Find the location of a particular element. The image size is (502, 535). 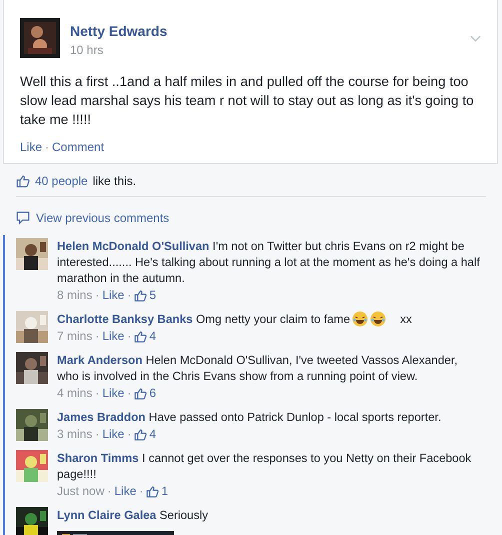

post-action-link: Like is located at coordinates (31, 147).